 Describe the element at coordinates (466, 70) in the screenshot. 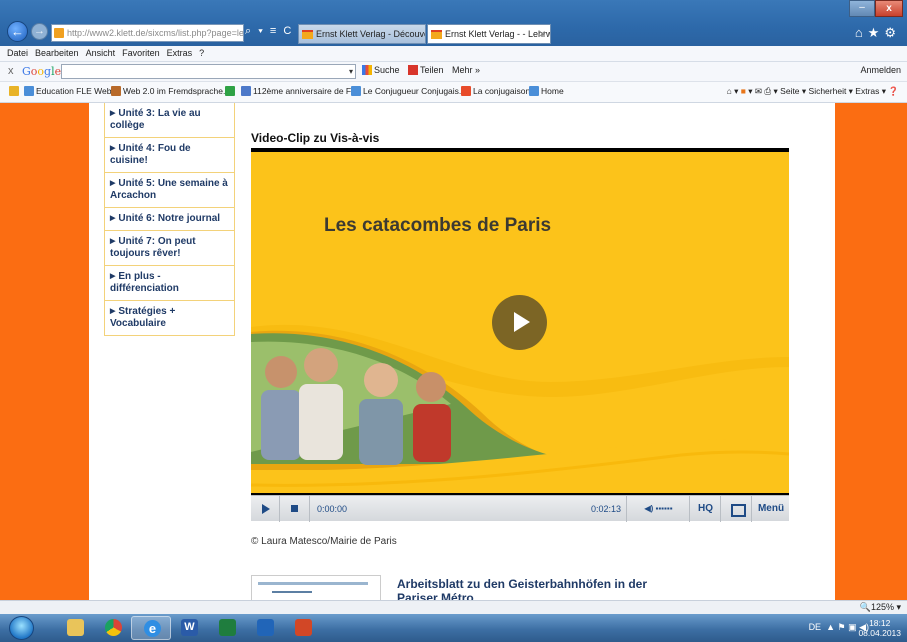

I see `google-more-button: Mehr »` at that location.